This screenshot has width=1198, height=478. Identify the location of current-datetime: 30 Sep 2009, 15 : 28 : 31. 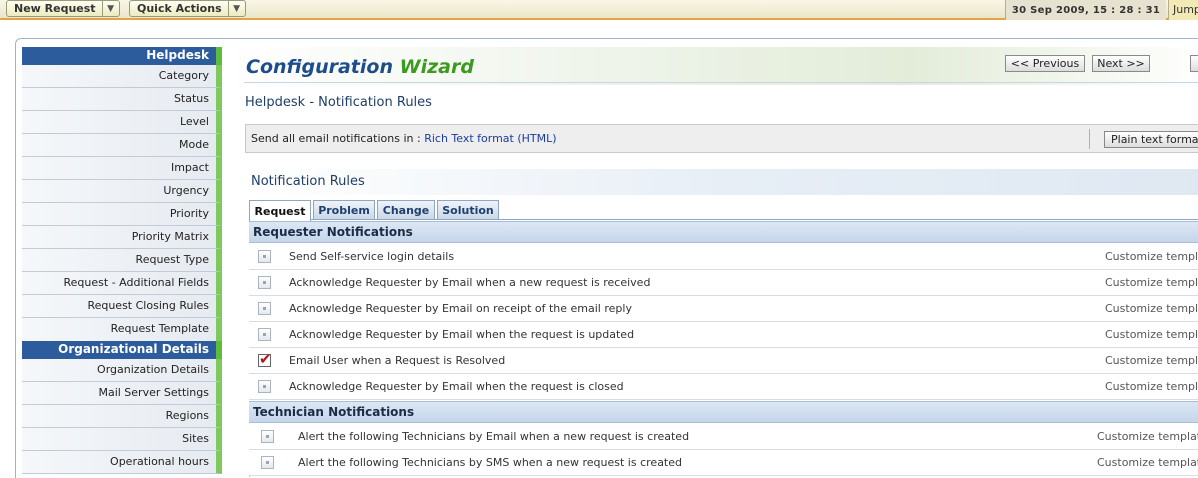
(1085, 10).